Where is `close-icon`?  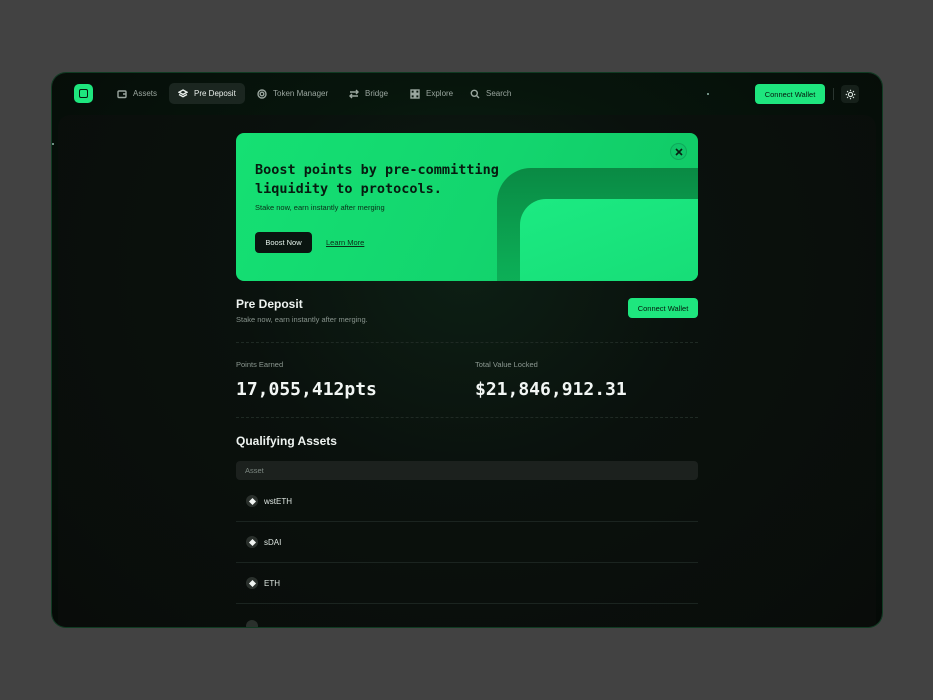 close-icon is located at coordinates (678, 151).